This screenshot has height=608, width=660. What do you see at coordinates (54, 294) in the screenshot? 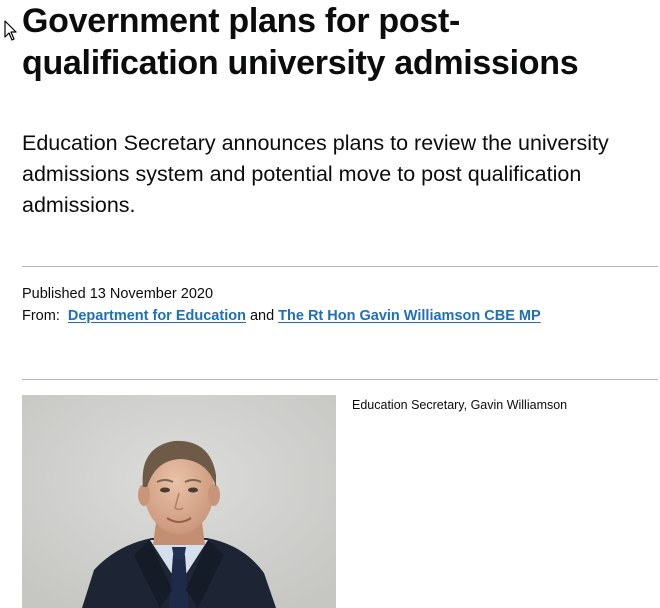
I see `published-label: Published` at bounding box center [54, 294].